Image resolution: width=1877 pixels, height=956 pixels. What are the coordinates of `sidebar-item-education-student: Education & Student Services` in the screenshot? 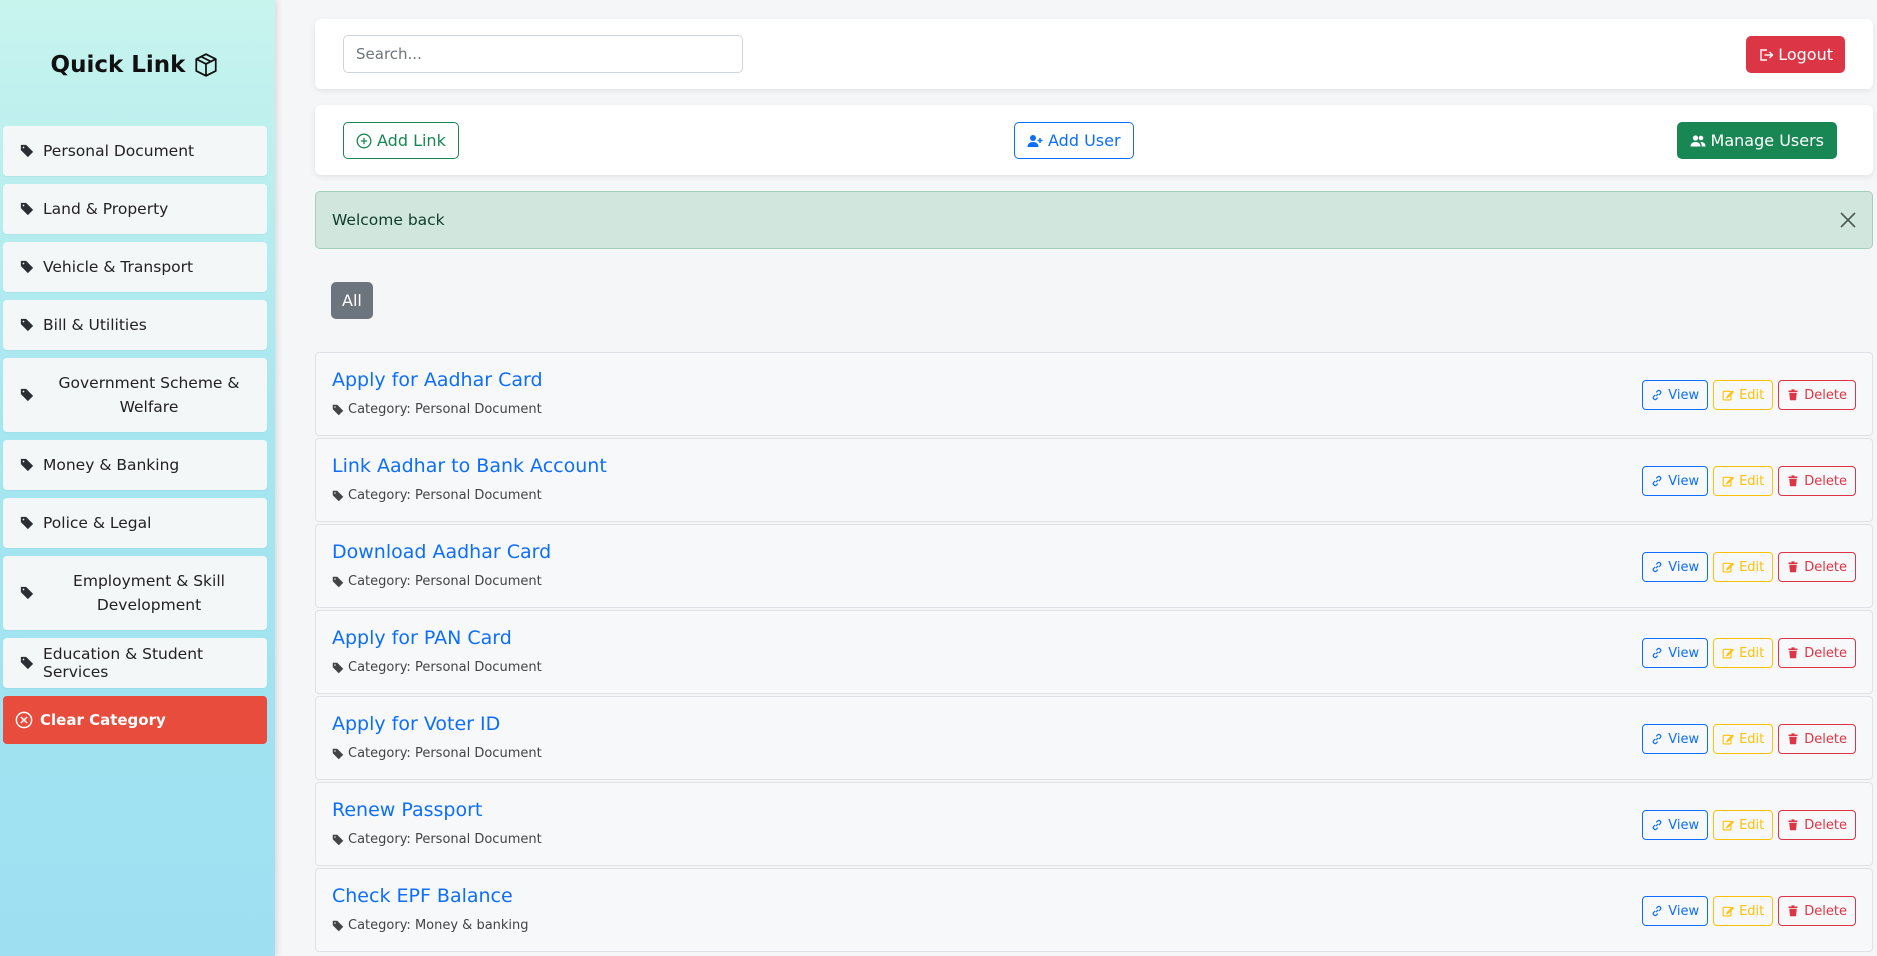 It's located at (135, 663).